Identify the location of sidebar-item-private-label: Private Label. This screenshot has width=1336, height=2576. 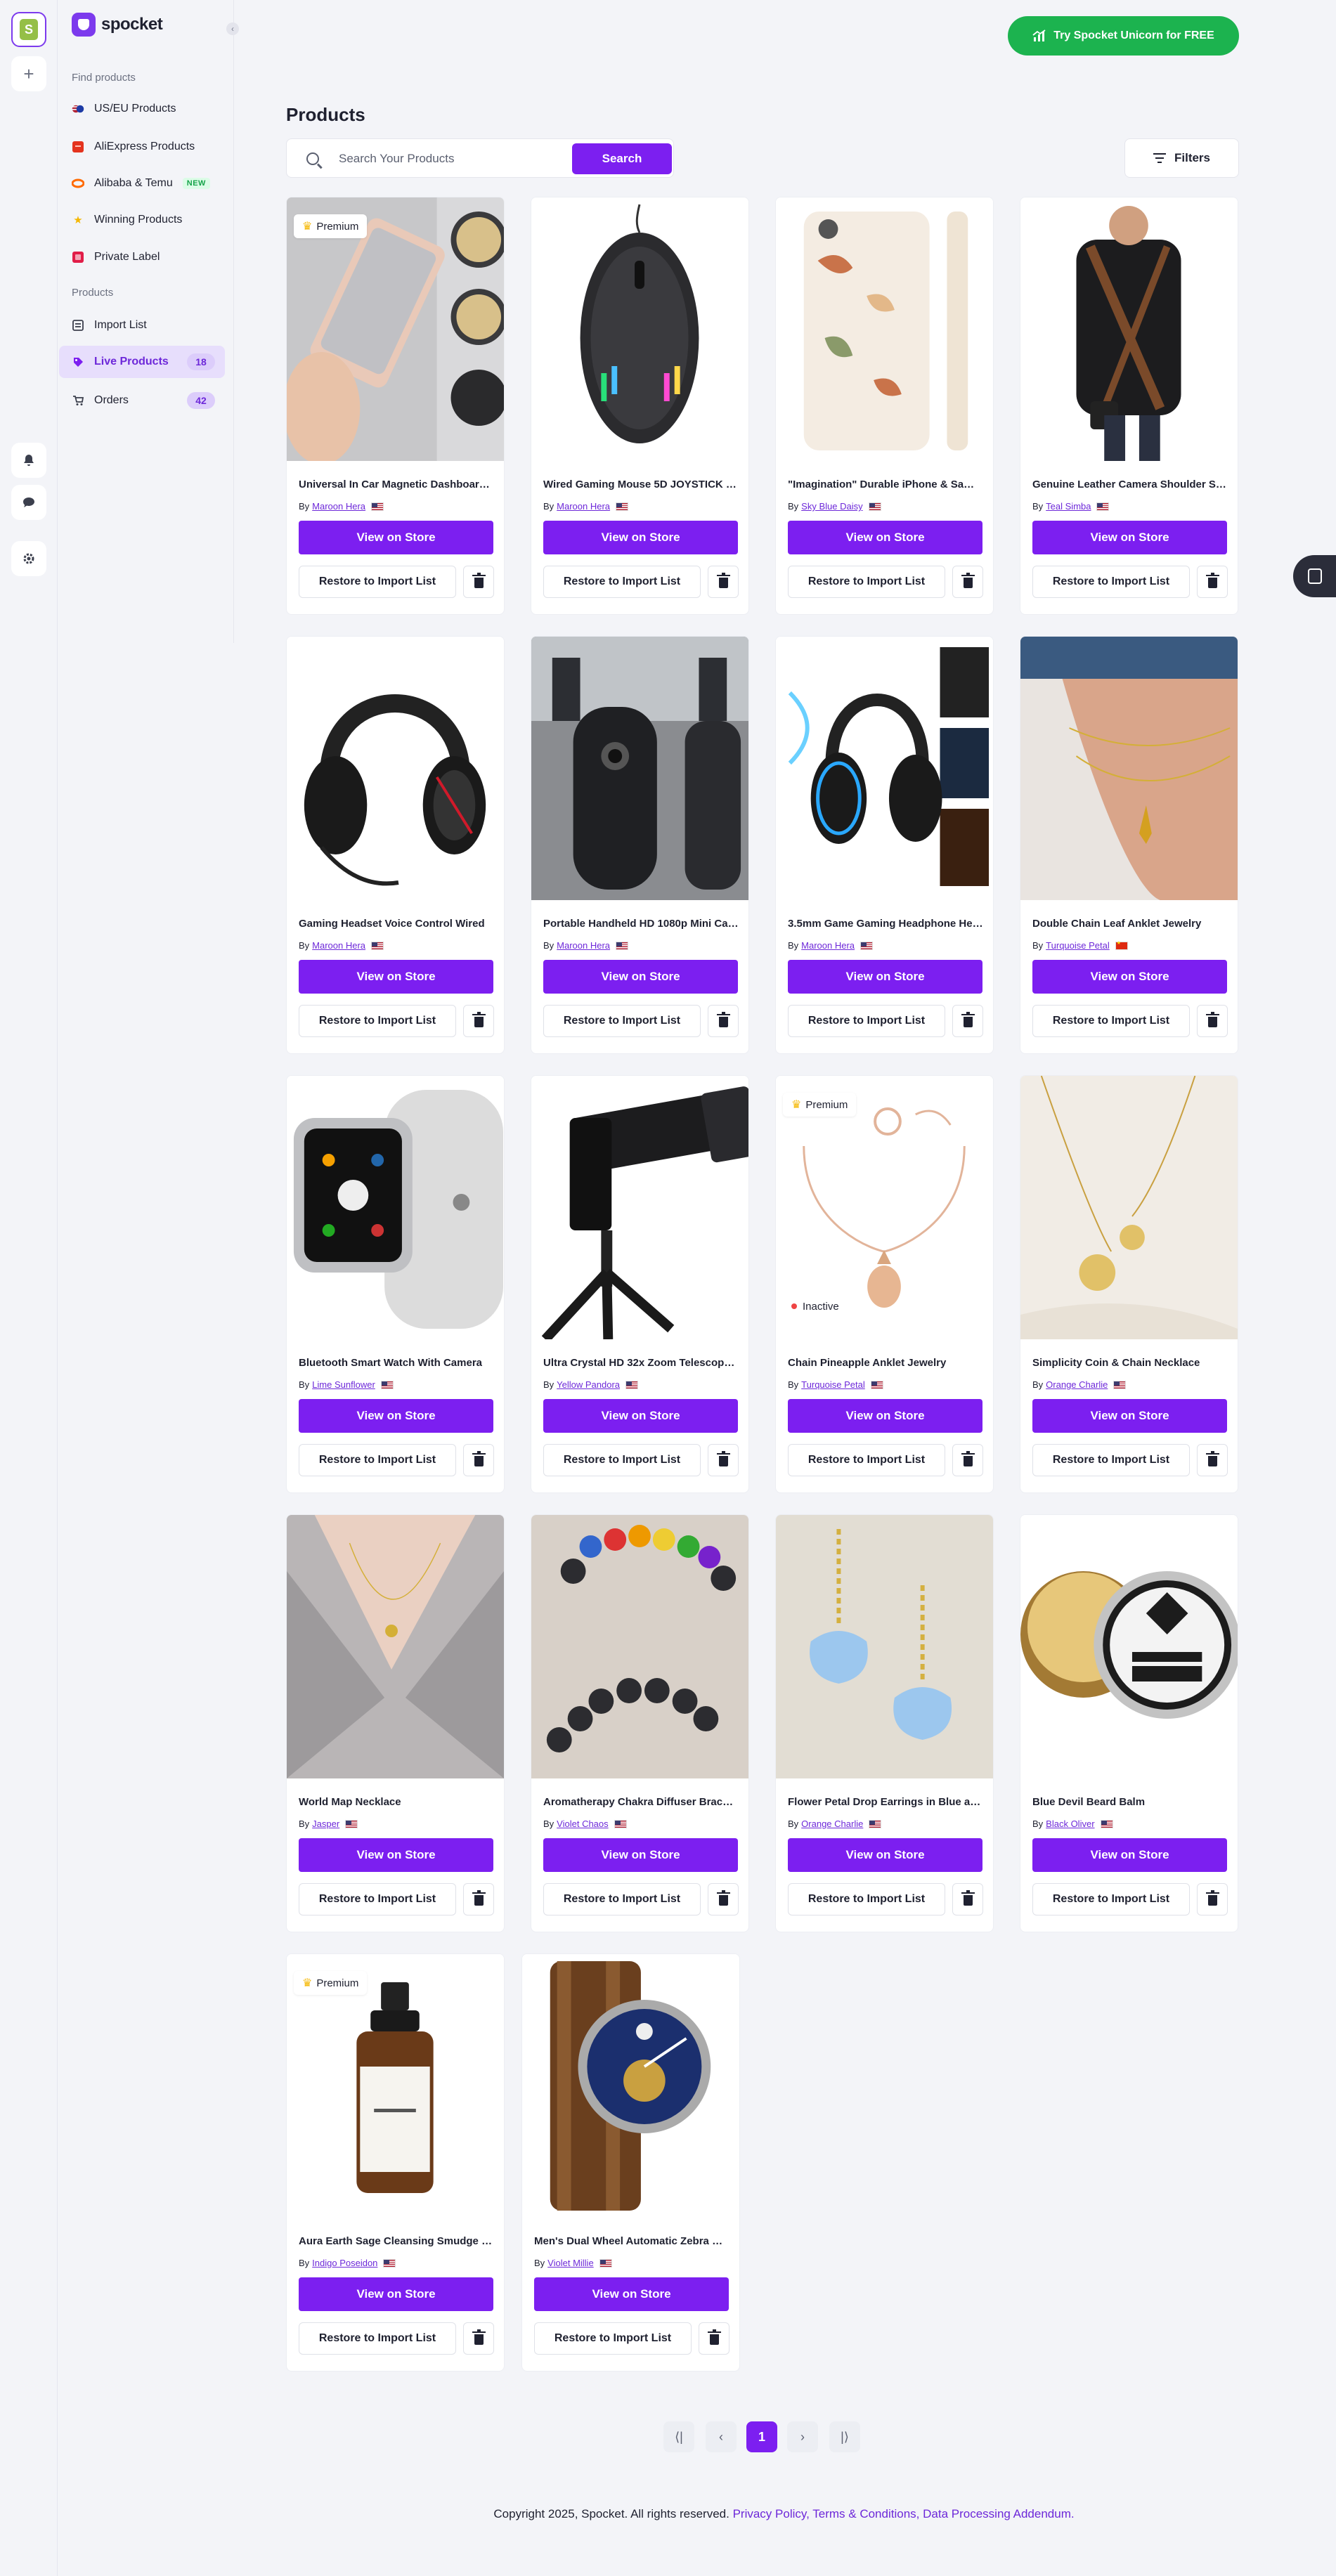
(142, 257).